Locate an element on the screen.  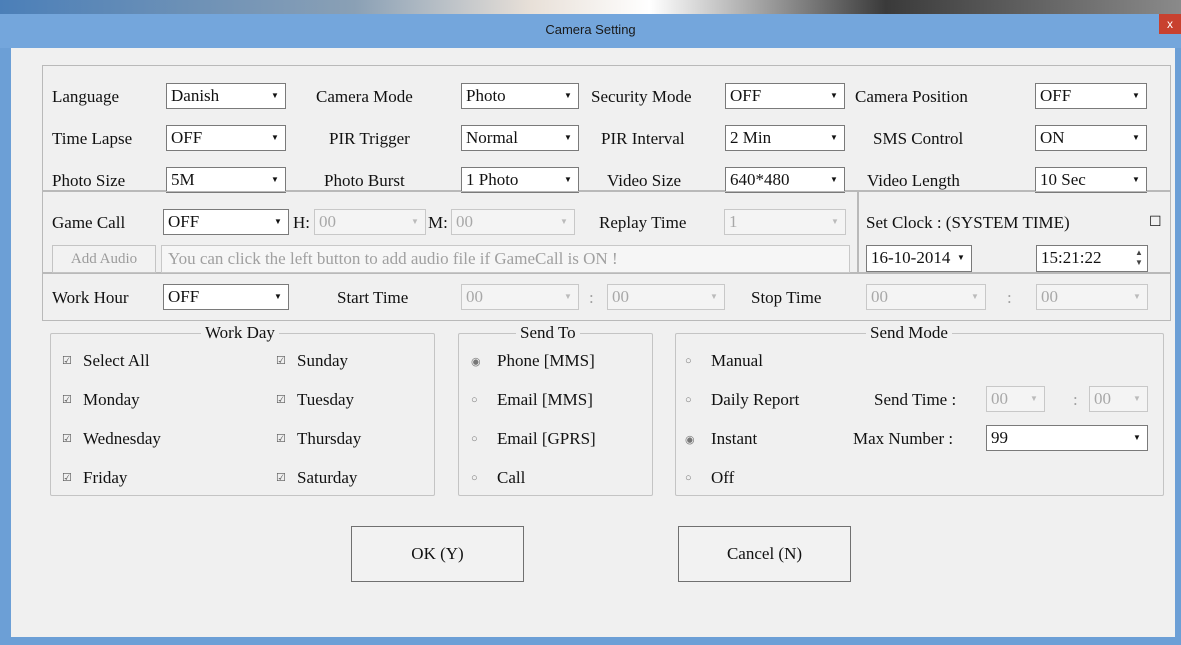
time-lapse-select: OFF ▼ is located at coordinates (226, 138).